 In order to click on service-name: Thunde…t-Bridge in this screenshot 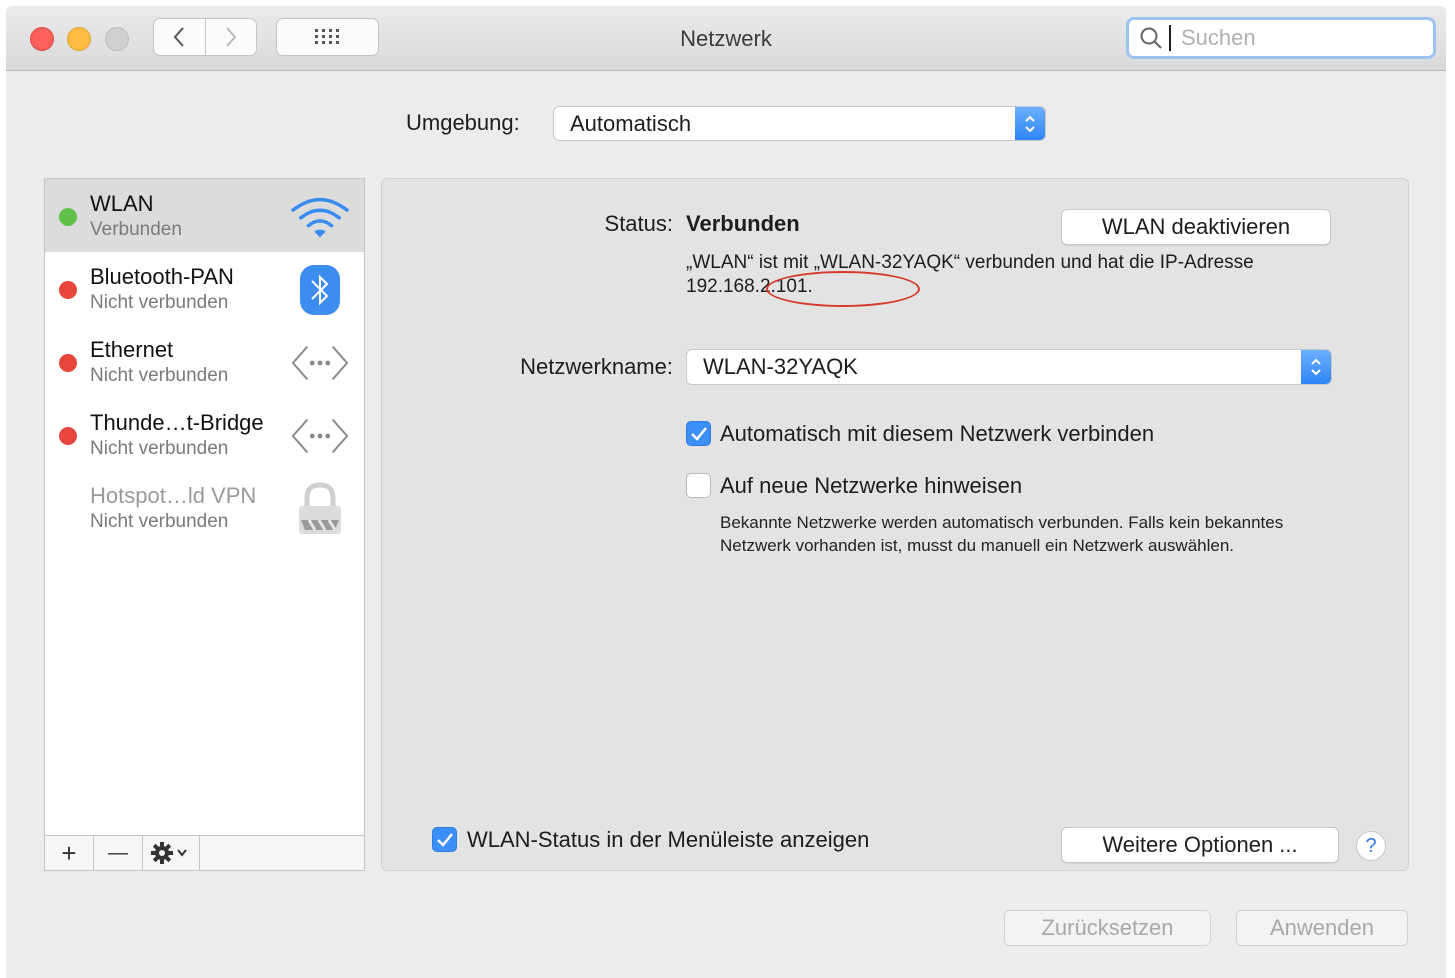, I will do `click(177, 422)`.